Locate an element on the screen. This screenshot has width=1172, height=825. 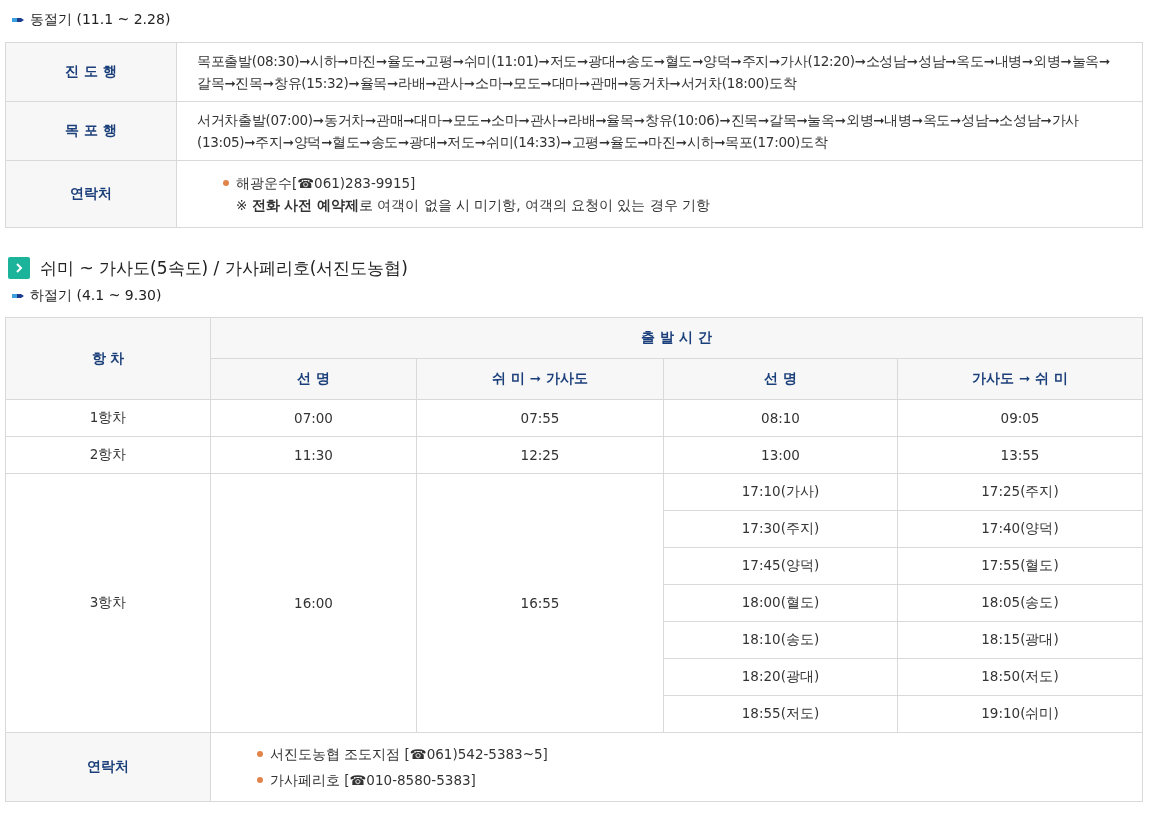
table-cell: 11:30 is located at coordinates (313, 455).